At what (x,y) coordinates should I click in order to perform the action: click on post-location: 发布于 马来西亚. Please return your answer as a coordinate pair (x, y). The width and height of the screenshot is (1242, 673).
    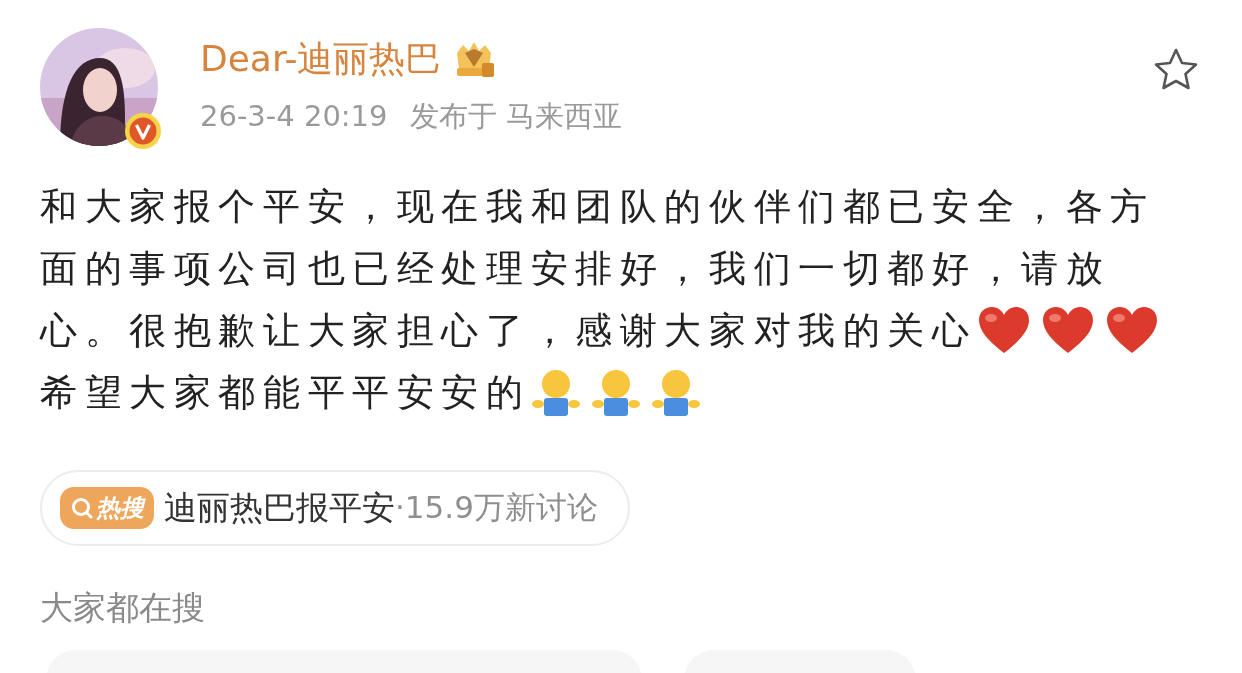
    Looking at the image, I should click on (515, 116).